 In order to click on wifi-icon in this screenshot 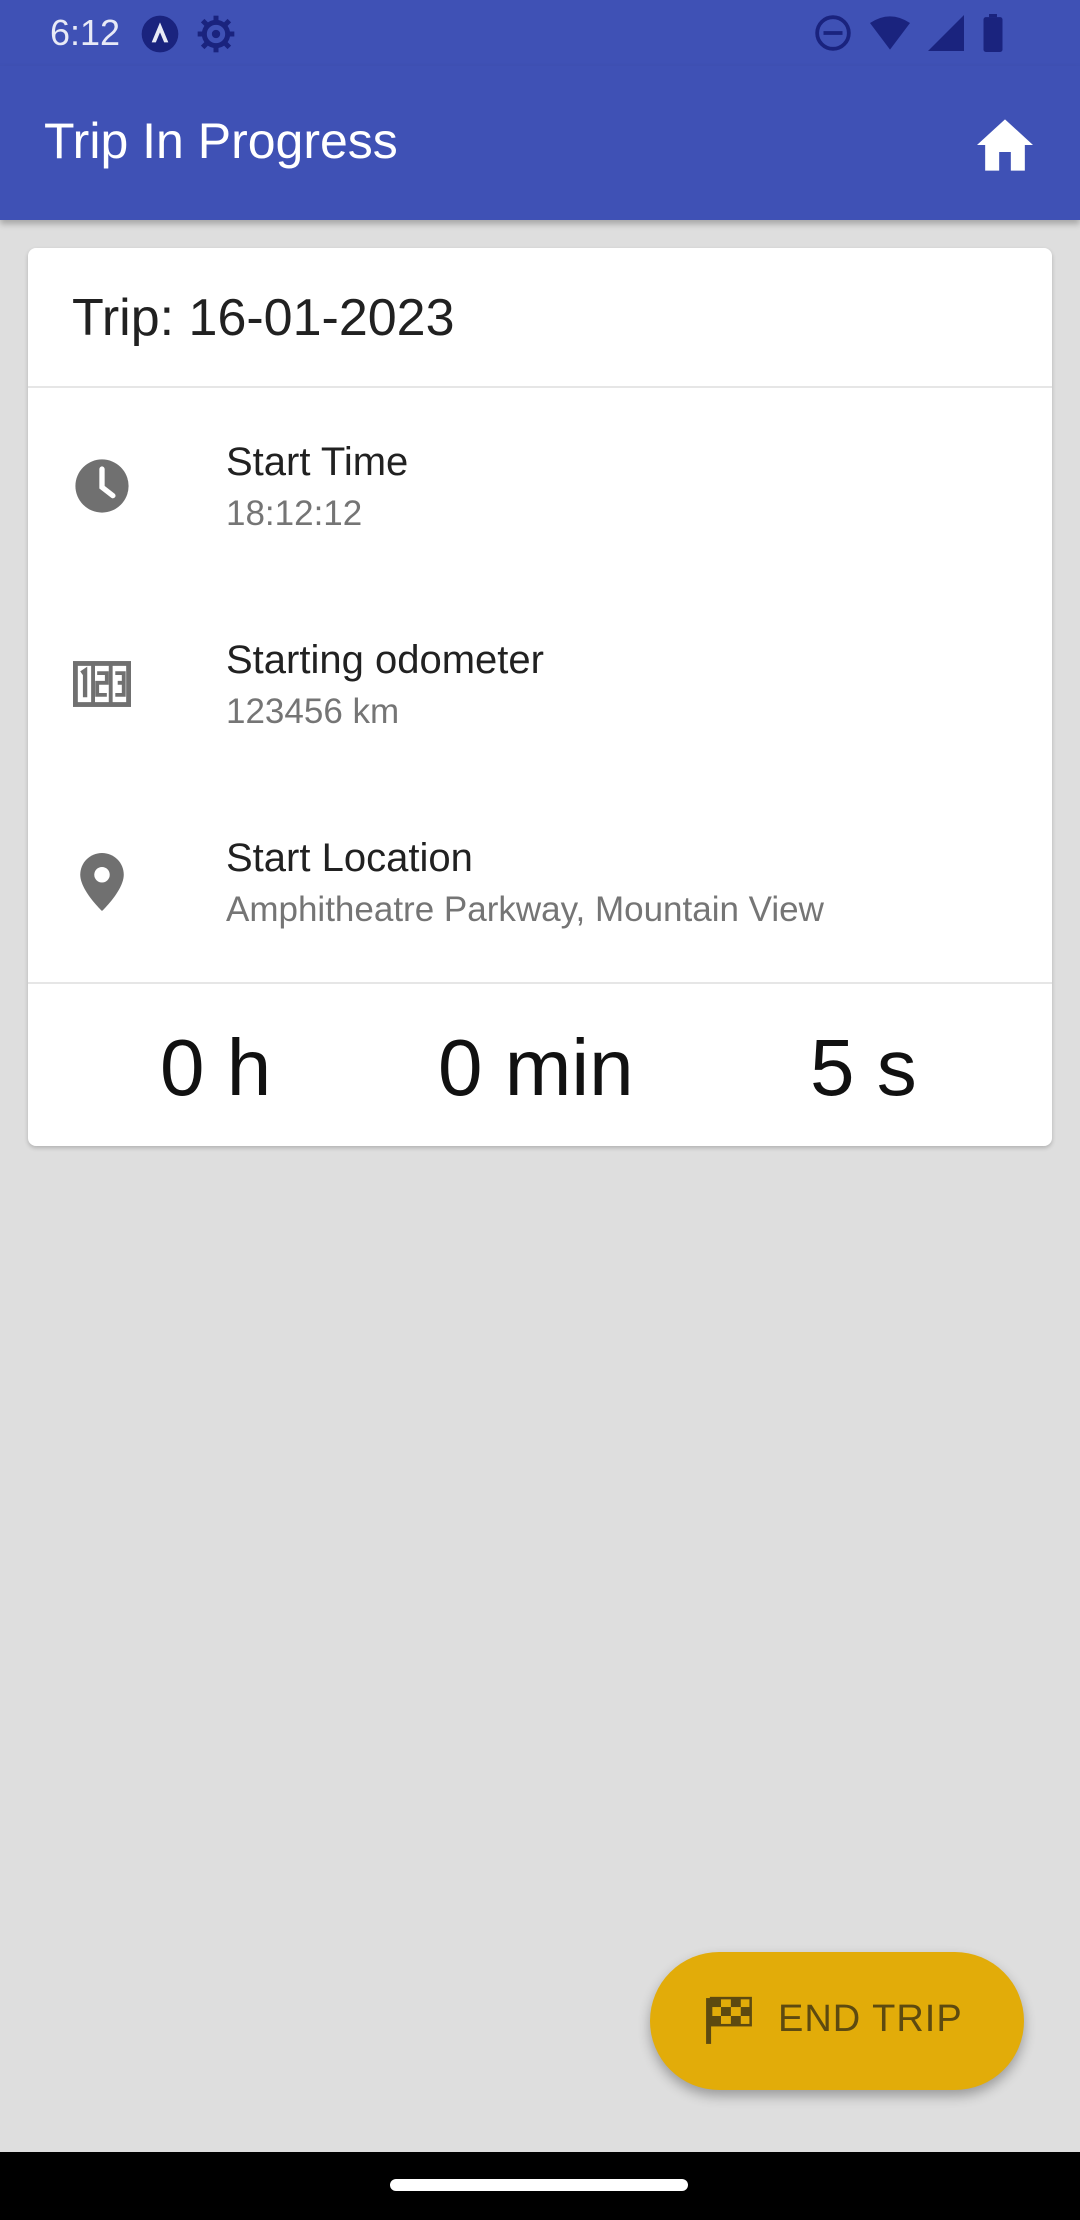, I will do `click(890, 33)`.